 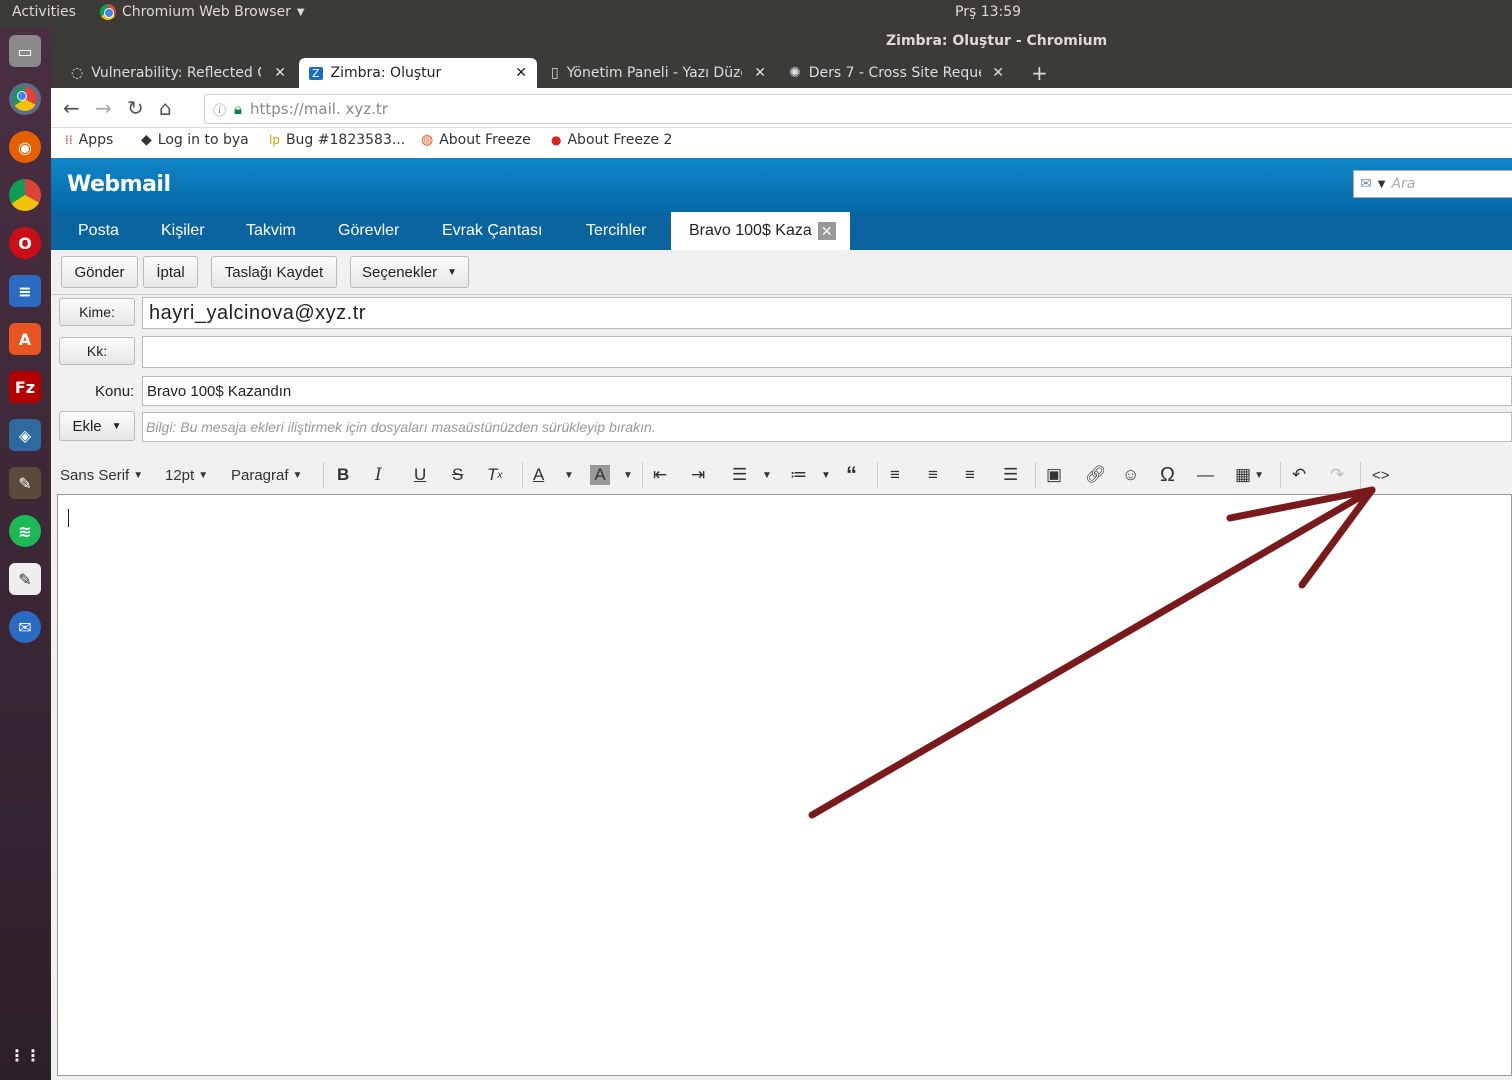 What do you see at coordinates (1299, 475) in the screenshot?
I see `undo-icon: ↶` at bounding box center [1299, 475].